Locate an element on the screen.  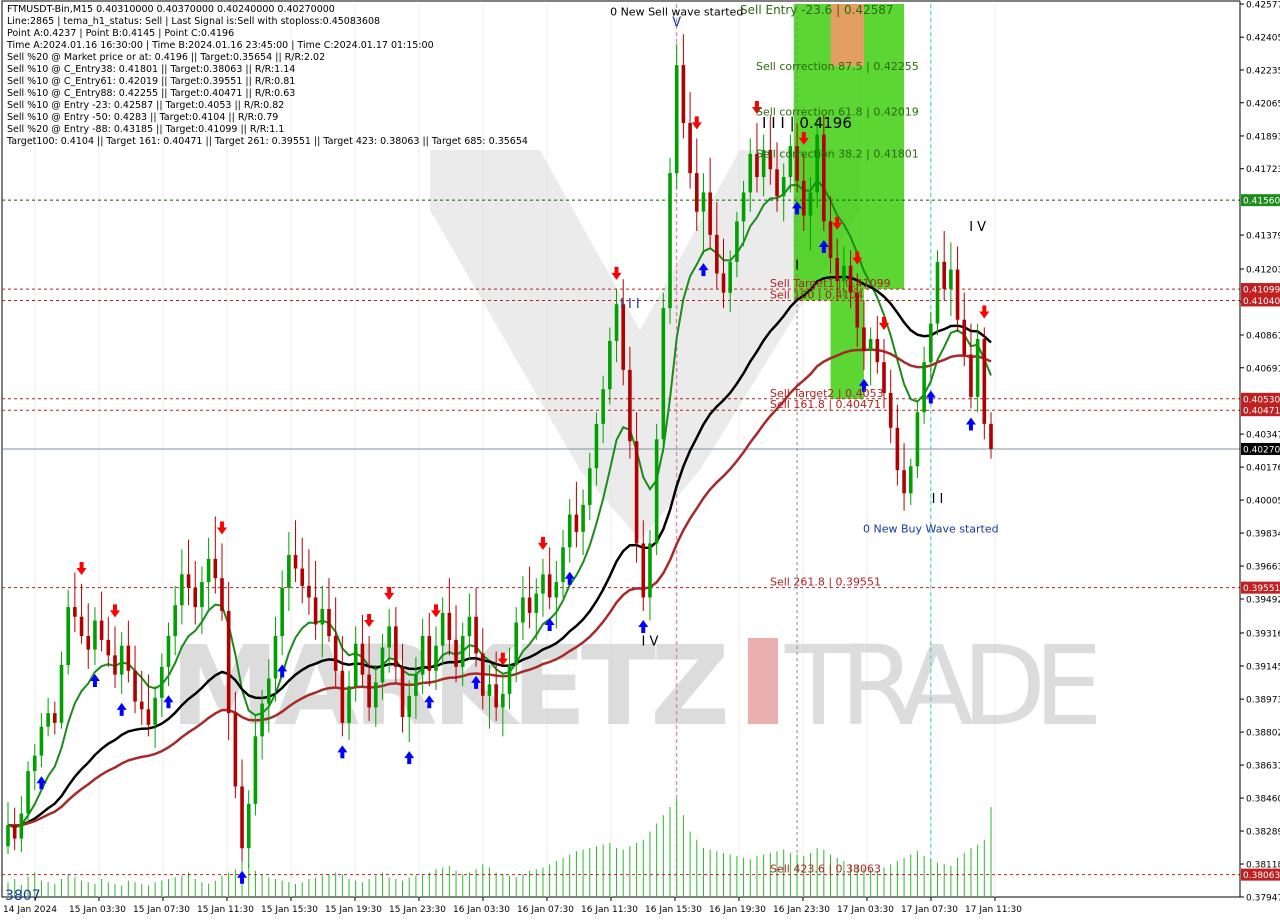
level-label: Sell 161.8 | 0.40471 is located at coordinates (825, 404).